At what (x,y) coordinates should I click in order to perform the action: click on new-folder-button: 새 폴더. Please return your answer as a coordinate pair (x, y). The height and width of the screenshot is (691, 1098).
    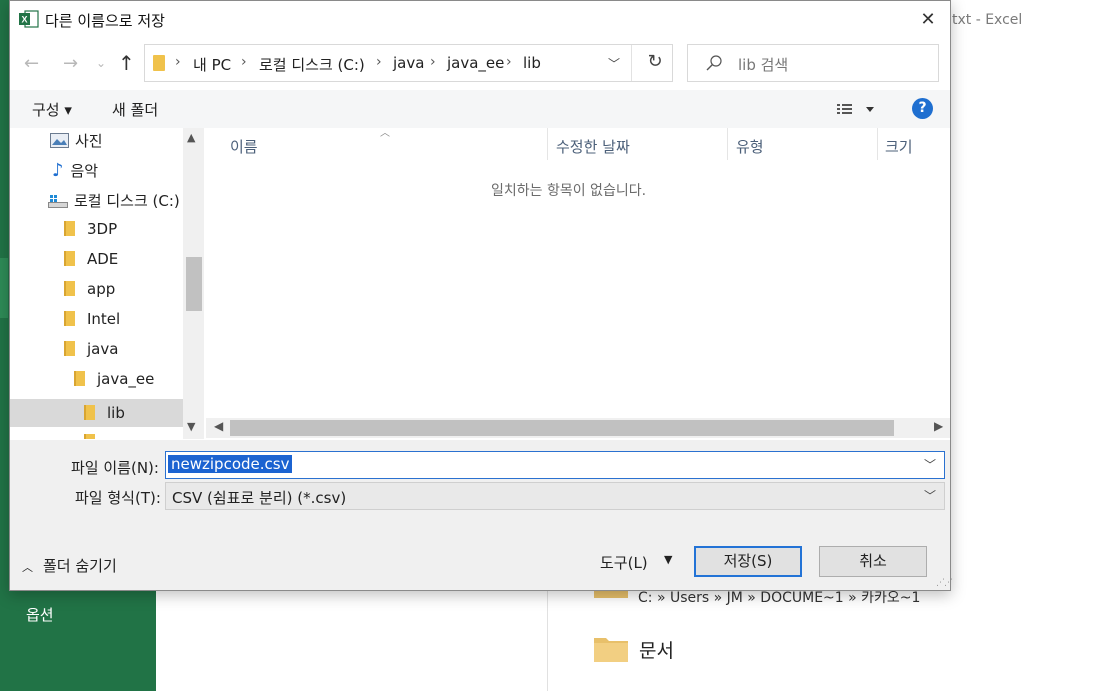
    Looking at the image, I should click on (135, 109).